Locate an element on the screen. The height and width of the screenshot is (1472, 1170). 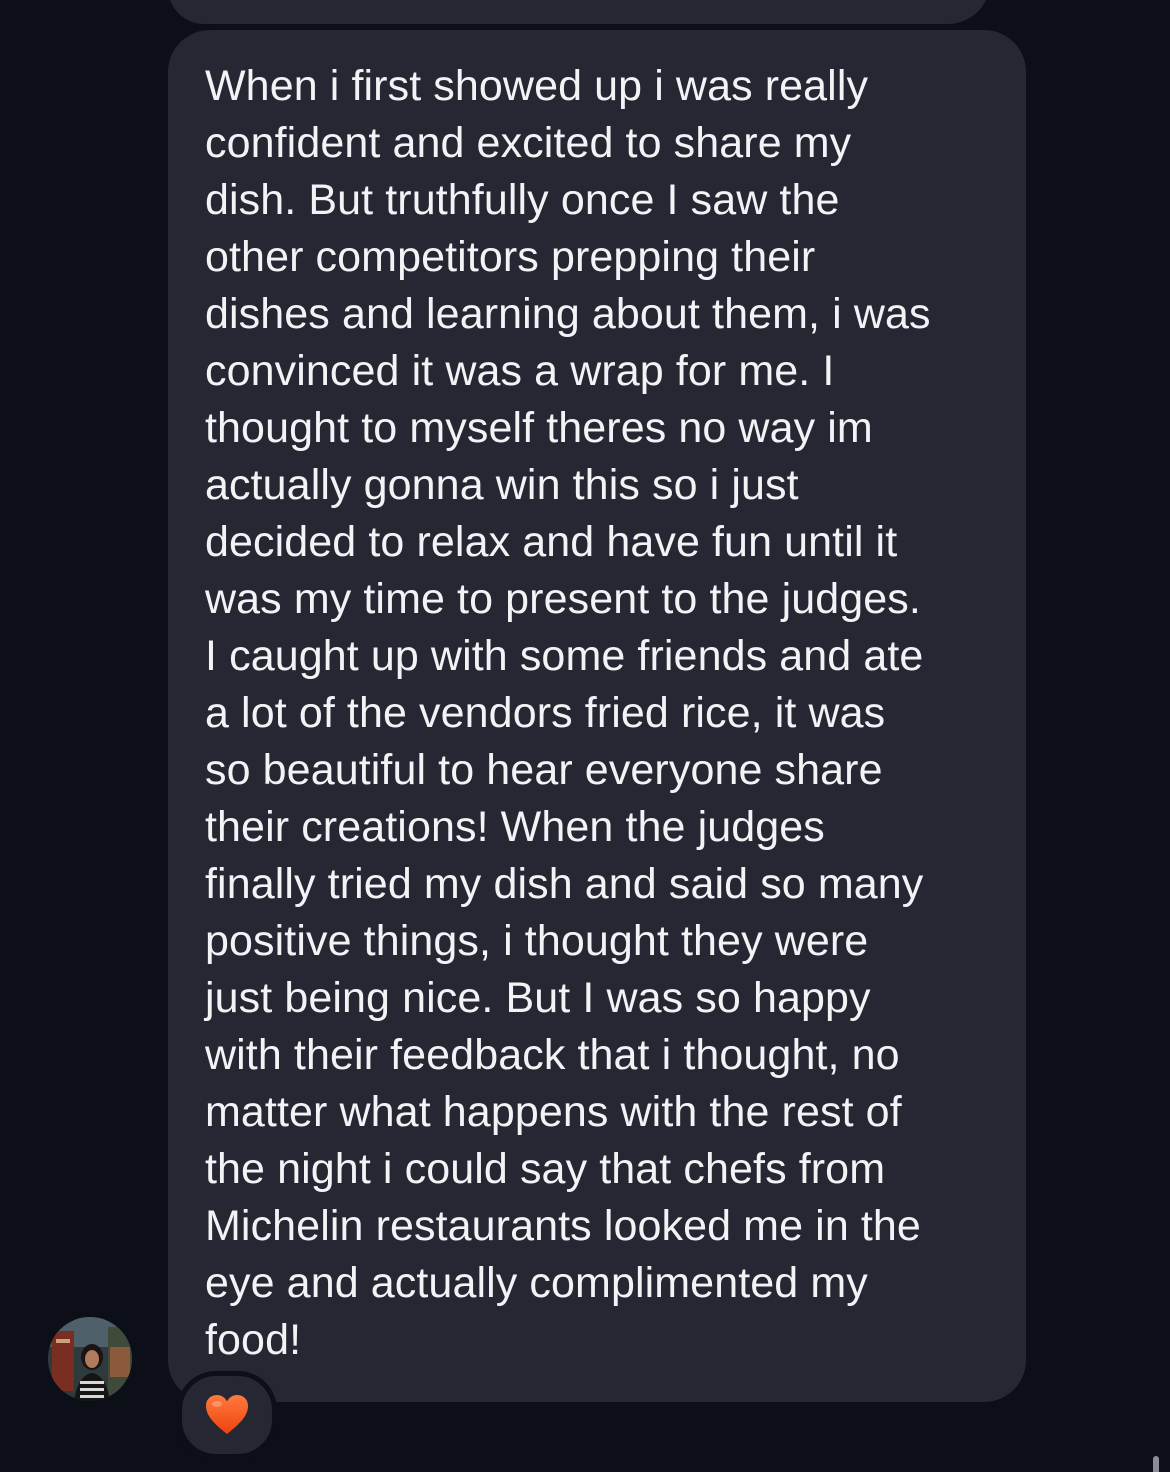
message-line: When i first showed up i was really is located at coordinates (537, 86).